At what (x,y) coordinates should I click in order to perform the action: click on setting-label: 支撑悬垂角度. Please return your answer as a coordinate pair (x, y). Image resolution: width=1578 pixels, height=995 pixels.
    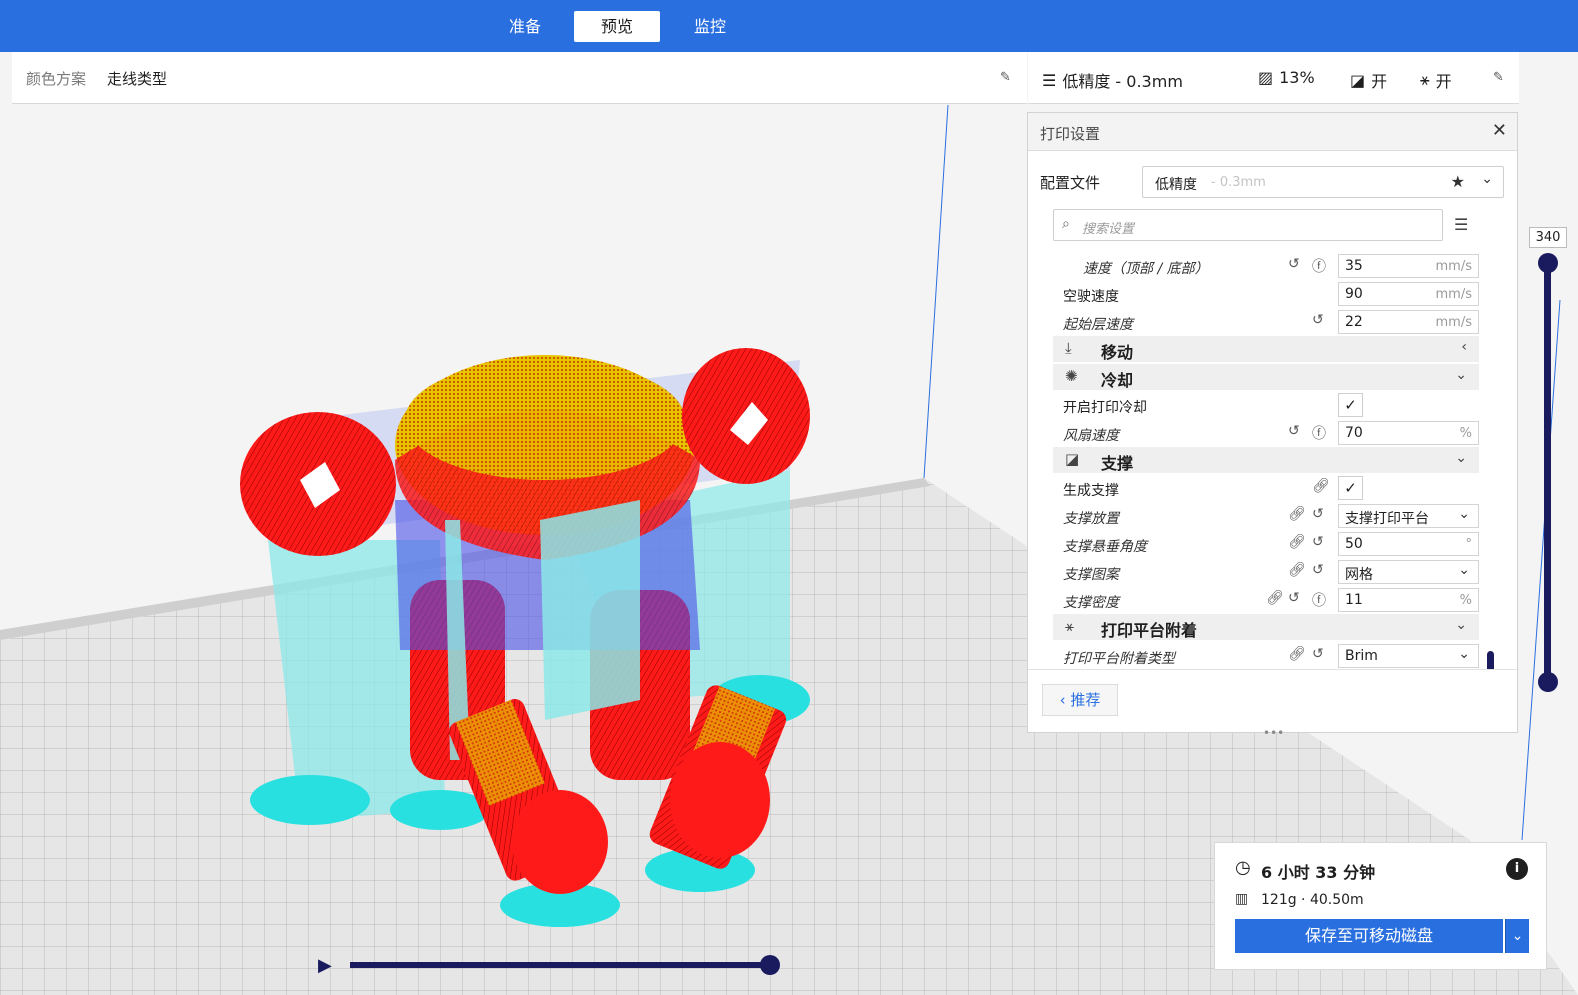
    Looking at the image, I should click on (1105, 547).